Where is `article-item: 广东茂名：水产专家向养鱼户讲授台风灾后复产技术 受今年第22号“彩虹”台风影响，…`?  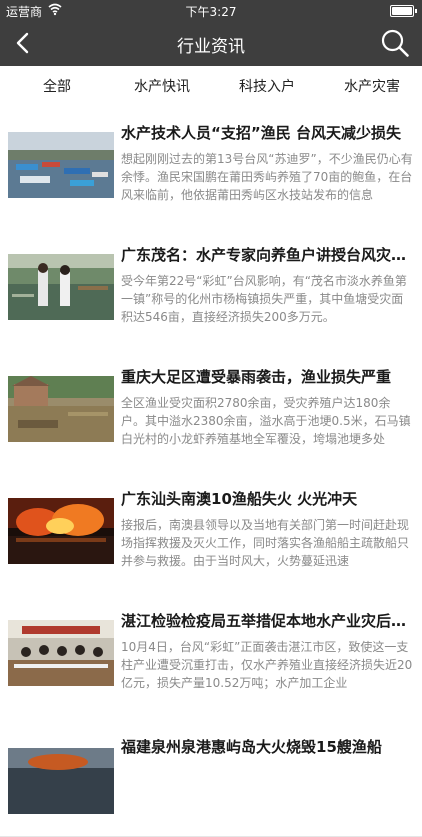
article-item: 广东茂名：水产专家向养鱼户讲授台风灾后复产技术 受今年第22号“彩虹”台风影响，… is located at coordinates (211, 287).